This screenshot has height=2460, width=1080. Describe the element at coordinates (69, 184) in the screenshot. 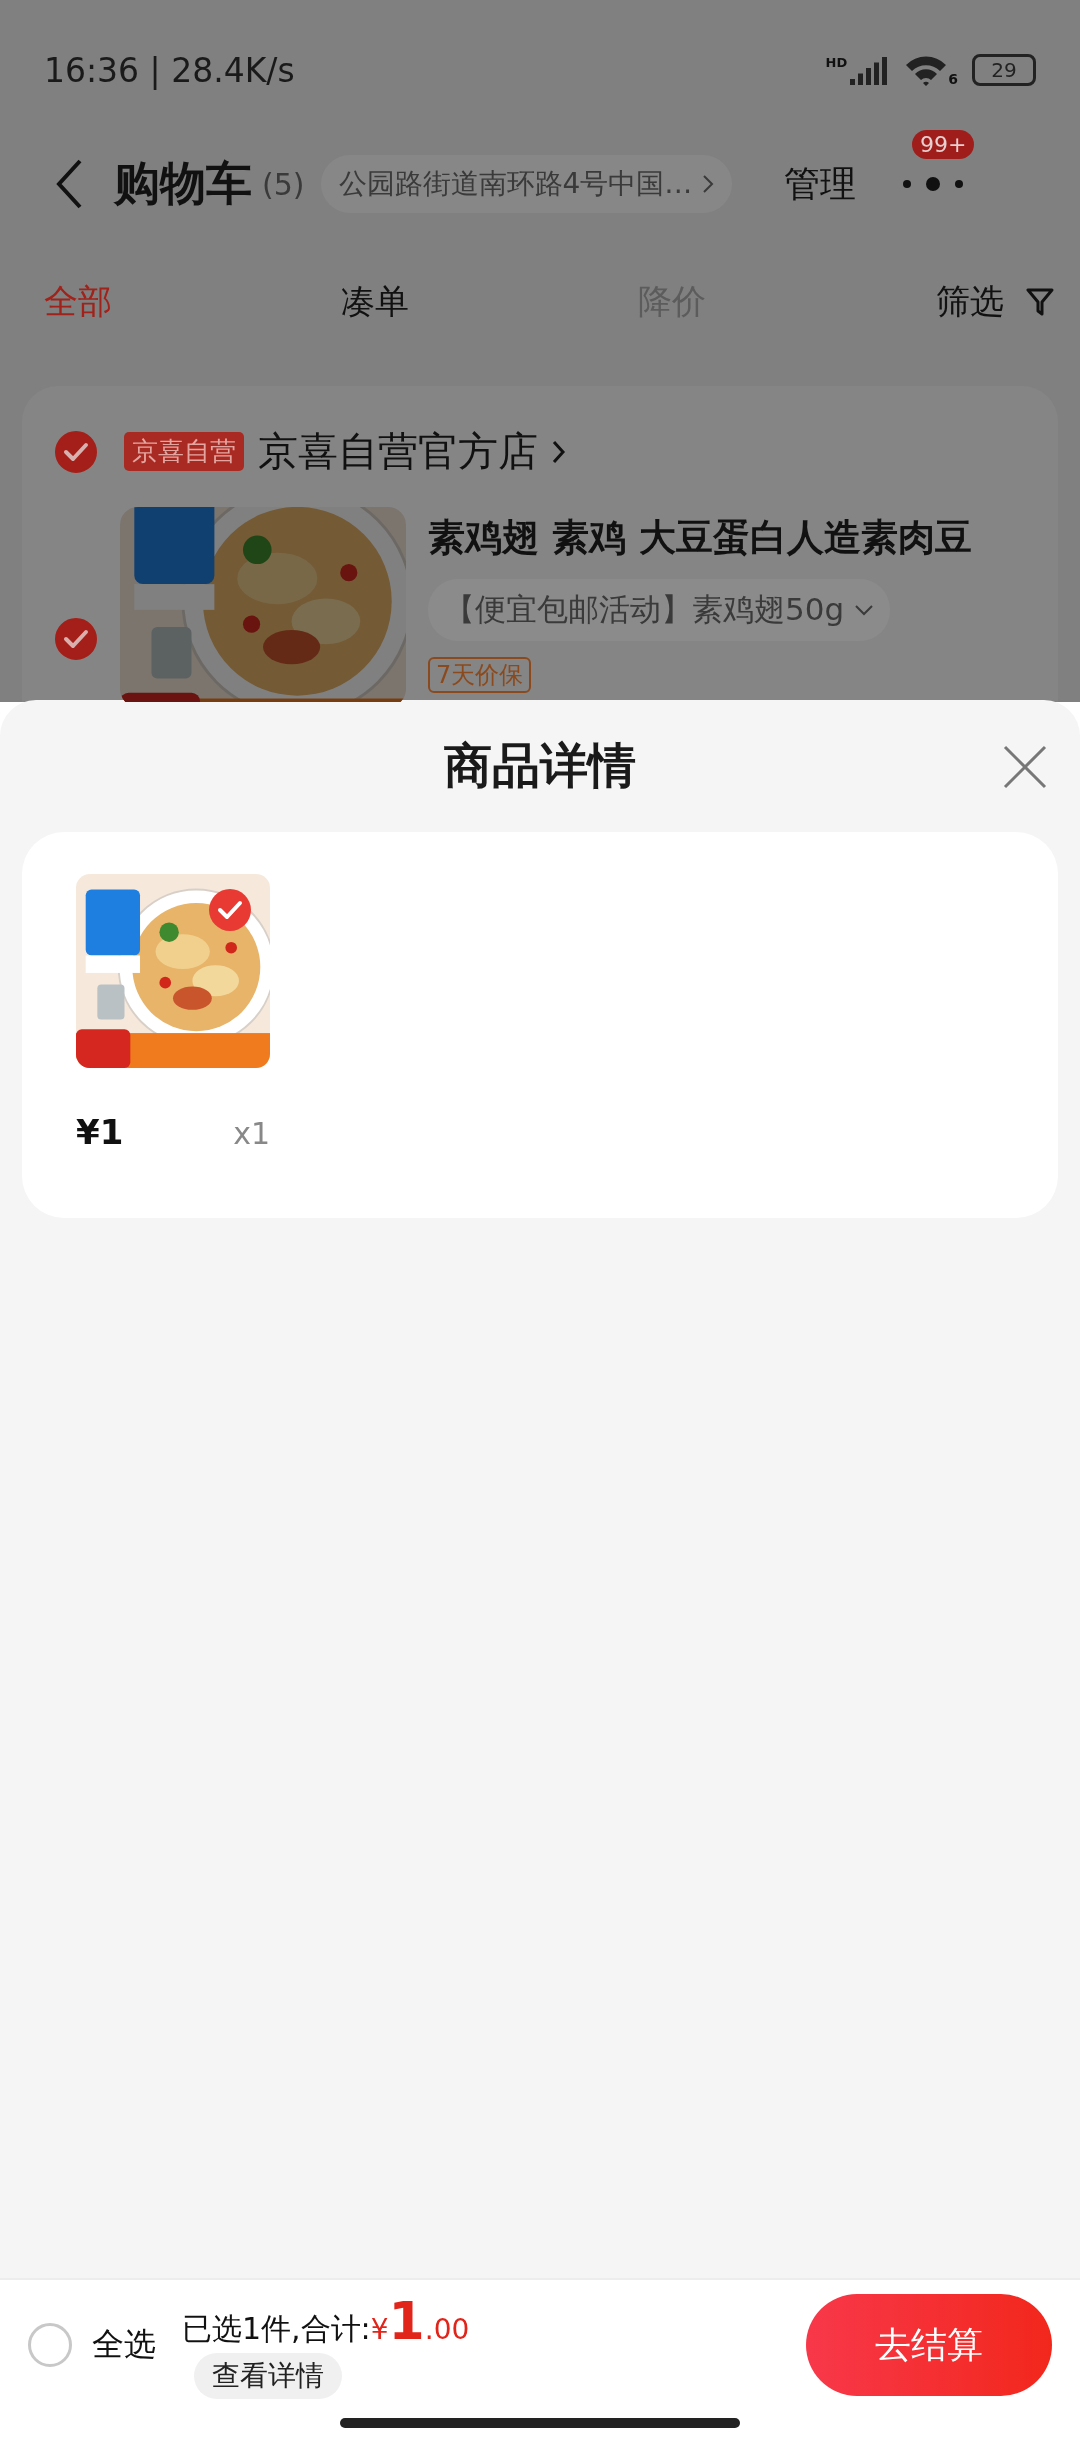

I see `back-icon` at that location.